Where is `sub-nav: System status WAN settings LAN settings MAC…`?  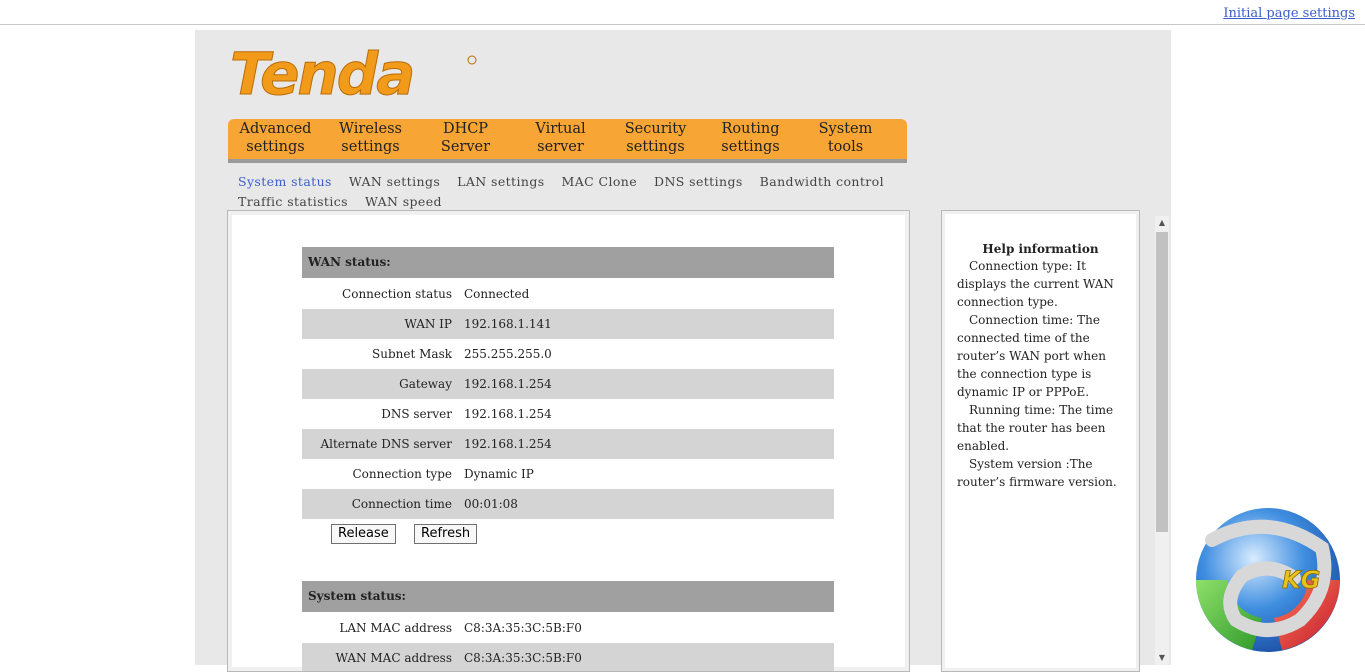 sub-nav: System status WAN settings LAN settings MAC… is located at coordinates (578, 192).